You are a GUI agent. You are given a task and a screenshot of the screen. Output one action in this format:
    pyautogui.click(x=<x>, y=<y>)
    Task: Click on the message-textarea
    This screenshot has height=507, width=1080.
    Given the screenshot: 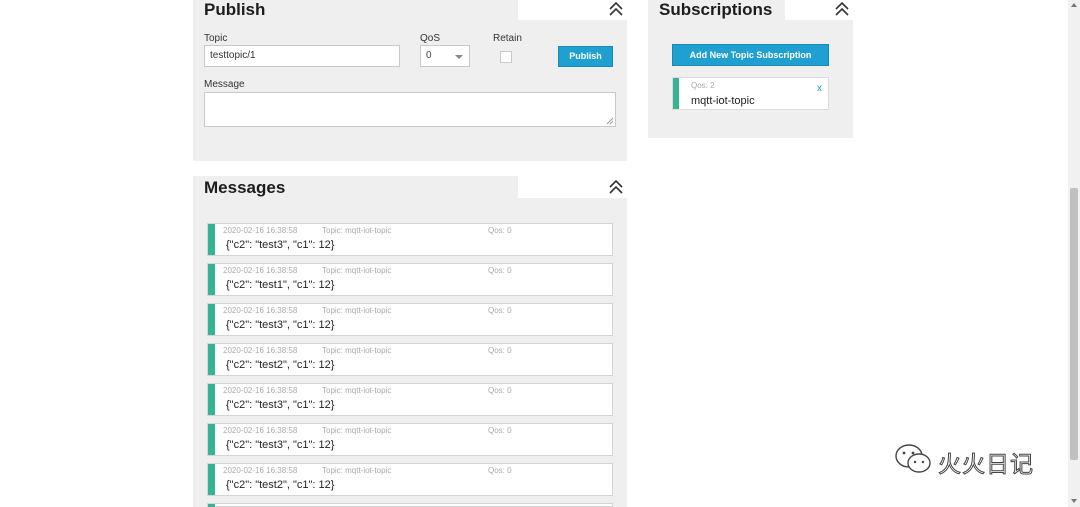 What is the action you would take?
    pyautogui.click(x=410, y=109)
    